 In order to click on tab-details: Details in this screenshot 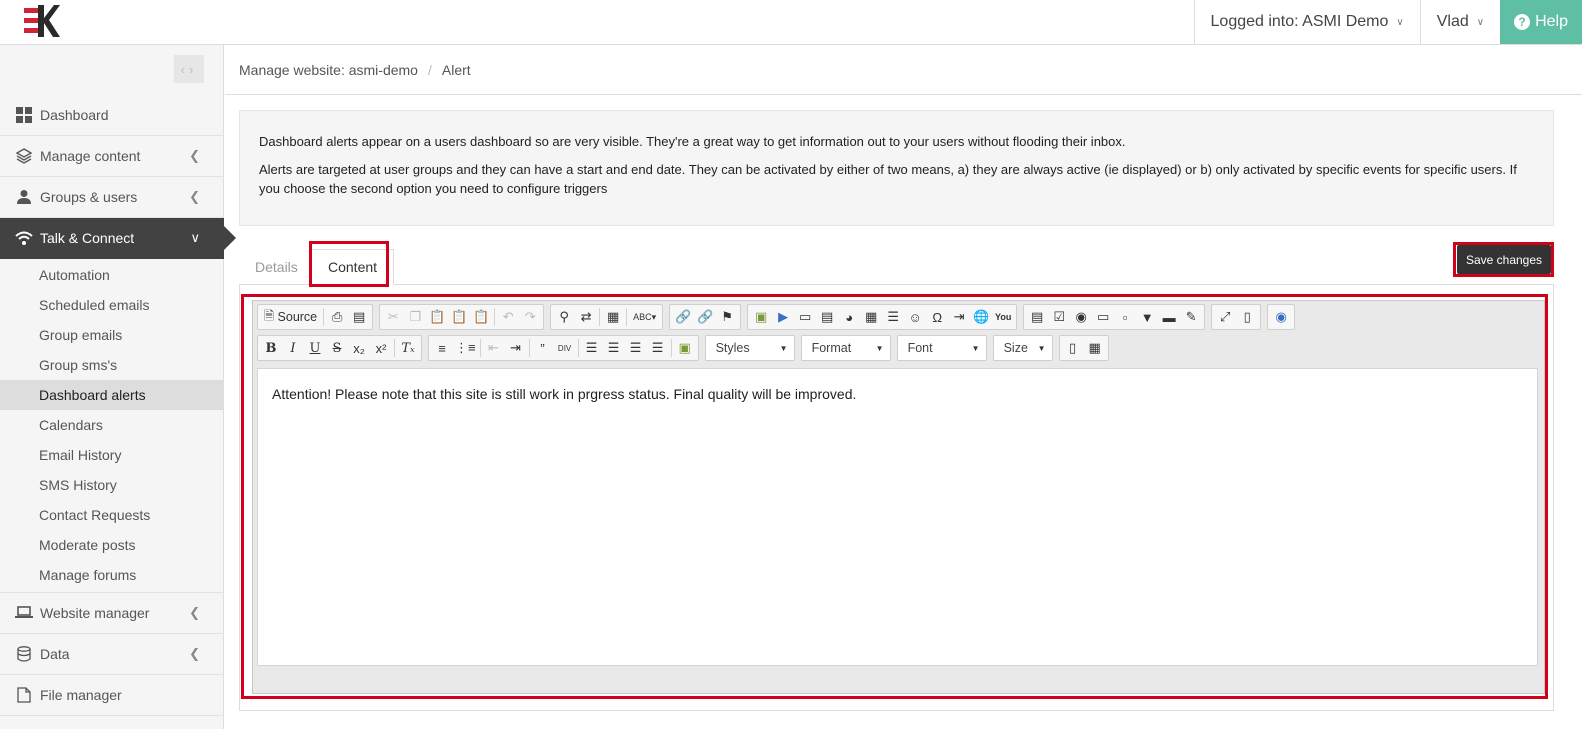, I will do `click(276, 267)`.